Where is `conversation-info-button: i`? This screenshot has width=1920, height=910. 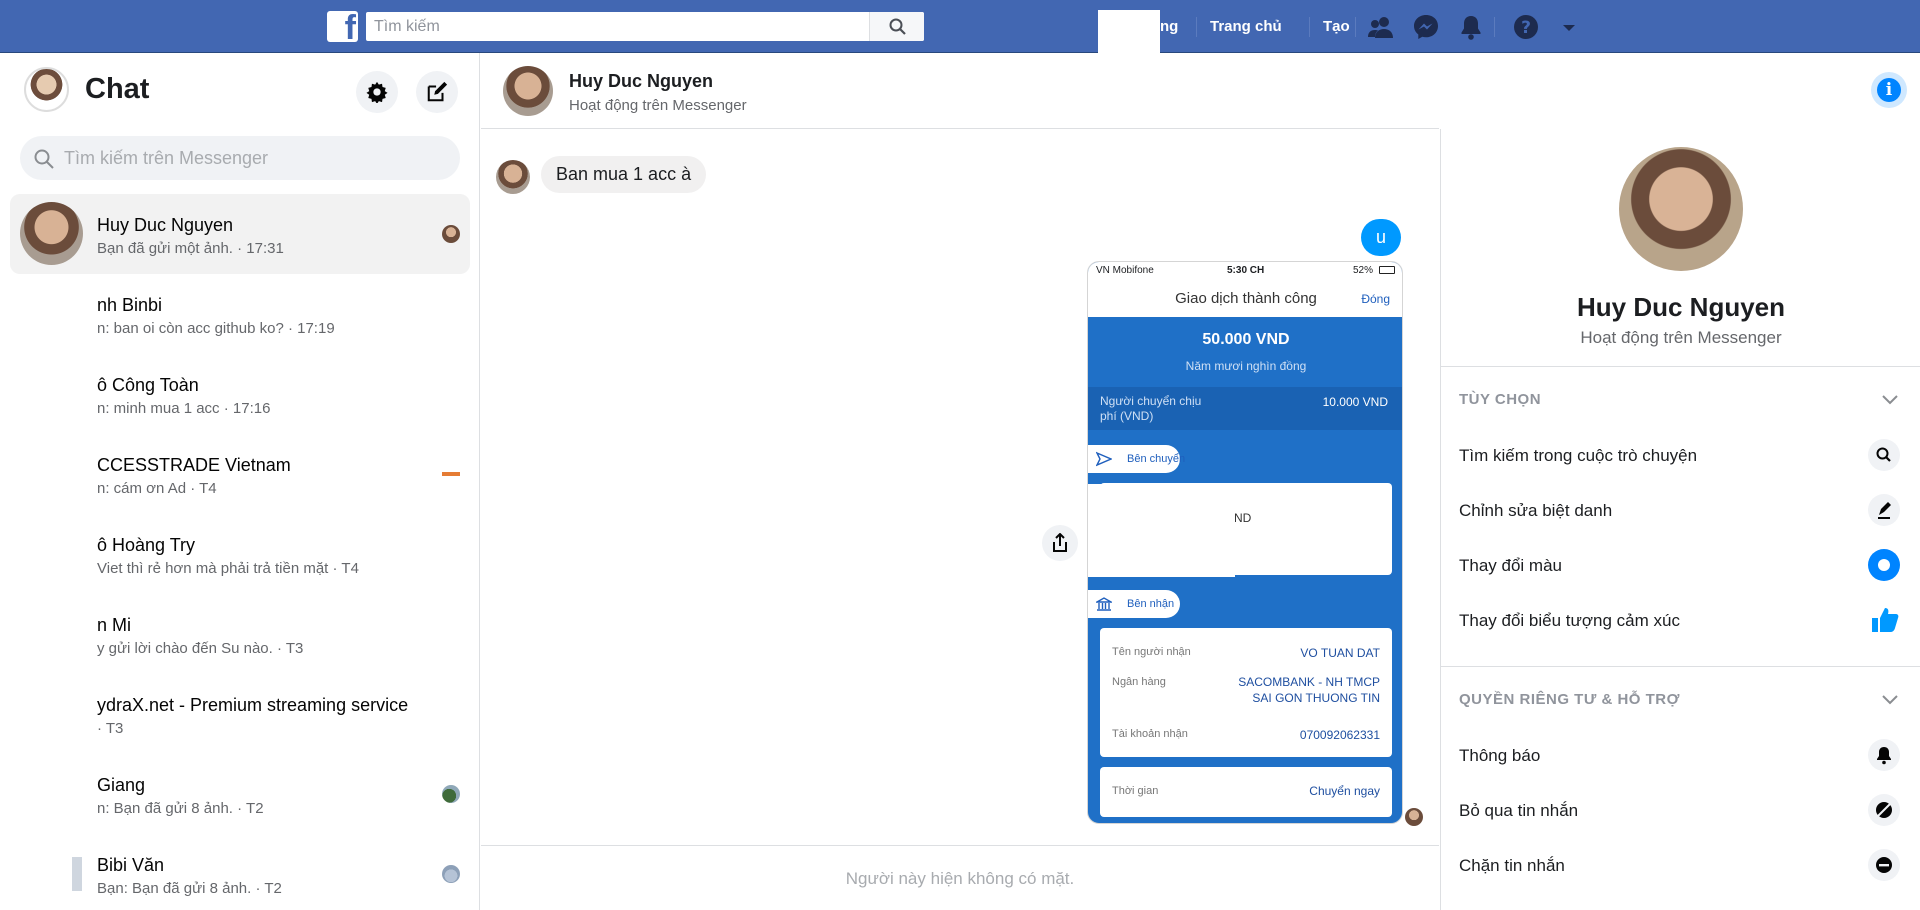 conversation-info-button: i is located at coordinates (1889, 90).